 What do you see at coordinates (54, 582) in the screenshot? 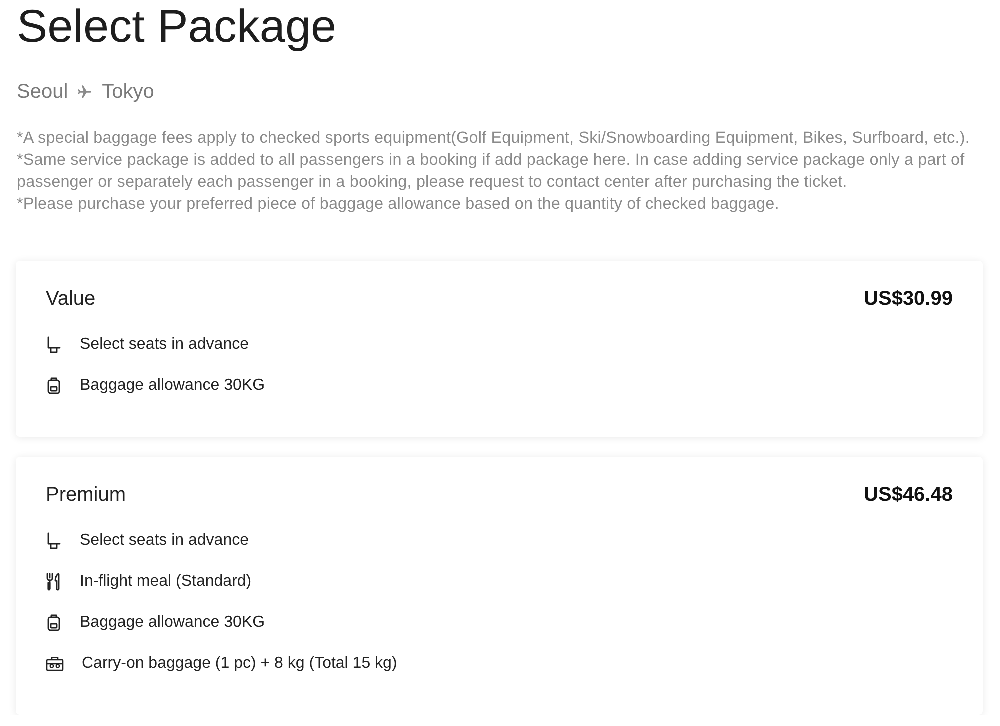
I see `fork-knife-icon` at bounding box center [54, 582].